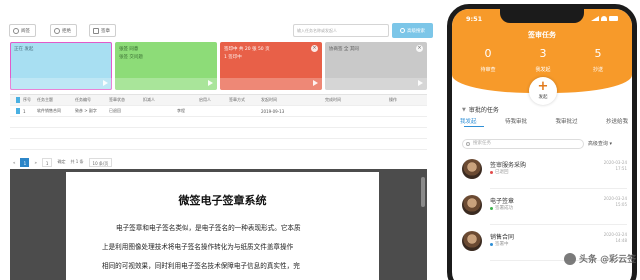  Describe the element at coordinates (205, 99) in the screenshot. I see `column-header: 启用人` at that location.